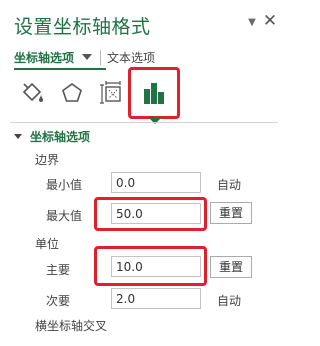 This screenshot has height=346, width=320. What do you see at coordinates (64, 185) in the screenshot?
I see `min-label: 最小值` at bounding box center [64, 185].